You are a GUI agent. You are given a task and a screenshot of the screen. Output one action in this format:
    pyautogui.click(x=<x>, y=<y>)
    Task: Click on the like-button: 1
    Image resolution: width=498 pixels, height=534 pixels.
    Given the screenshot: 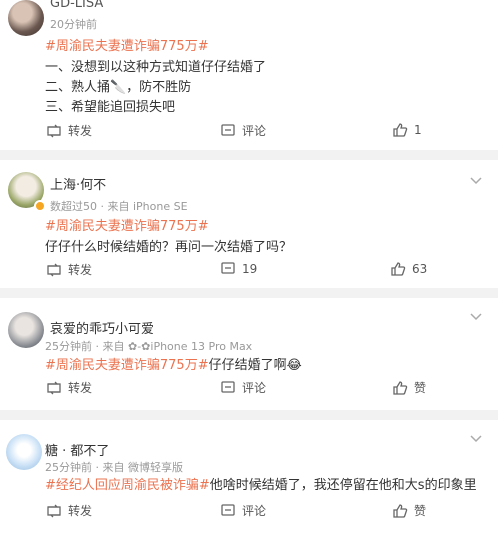 What is the action you would take?
    pyautogui.click(x=407, y=130)
    